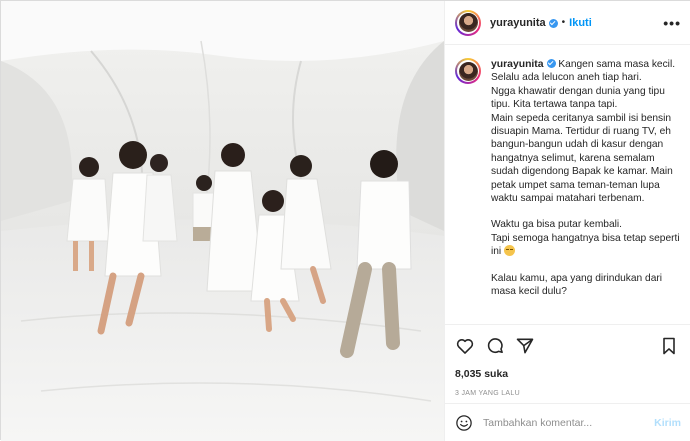 This screenshot has height=441, width=690. What do you see at coordinates (468, 22) in the screenshot?
I see `avatar` at bounding box center [468, 22].